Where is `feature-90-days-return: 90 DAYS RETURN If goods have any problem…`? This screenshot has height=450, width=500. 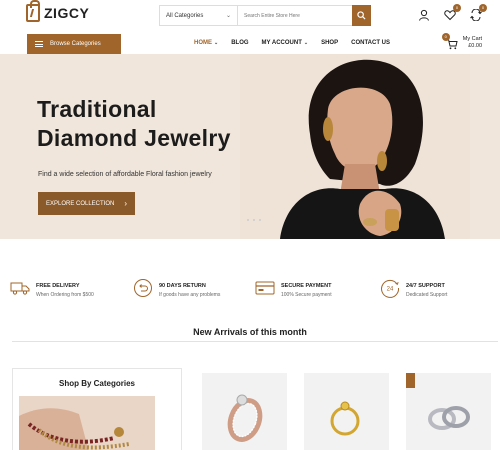
feature-90-days-return: 90 DAYS RETURN If goods have any problem… is located at coordinates (176, 288).